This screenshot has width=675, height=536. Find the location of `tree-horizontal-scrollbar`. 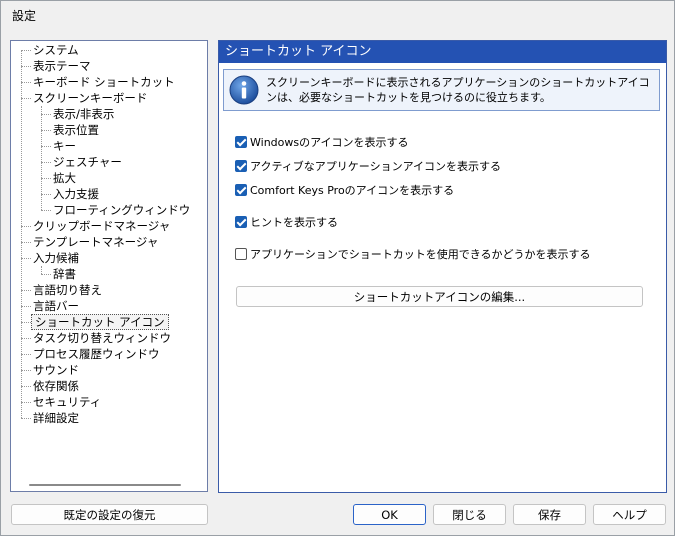

tree-horizontal-scrollbar is located at coordinates (105, 485).